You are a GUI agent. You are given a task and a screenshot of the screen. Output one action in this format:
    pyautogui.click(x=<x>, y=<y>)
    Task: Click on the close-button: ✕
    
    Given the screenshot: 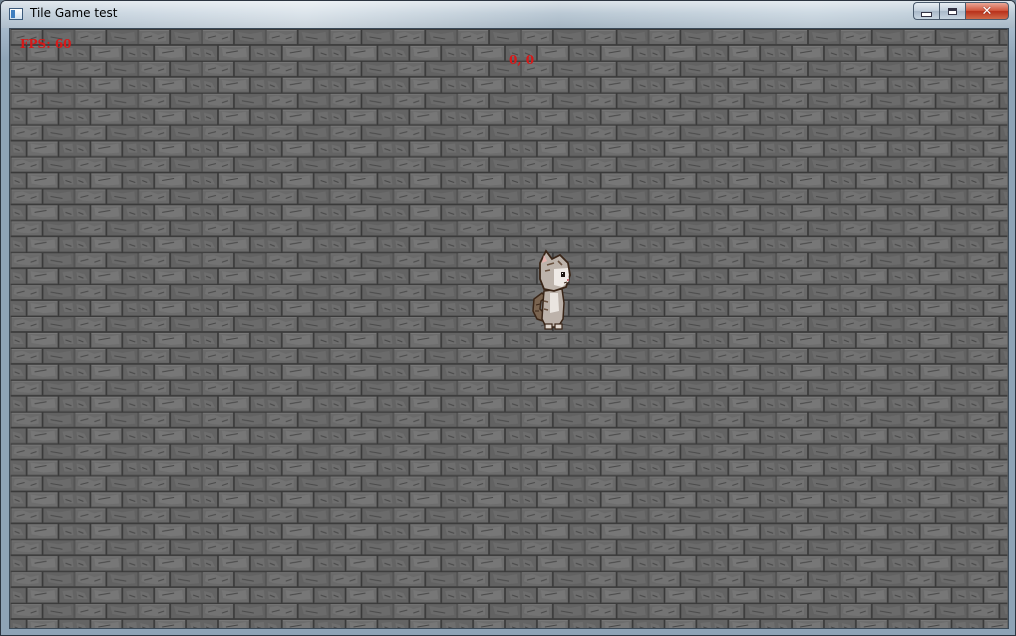 What is the action you would take?
    pyautogui.click(x=987, y=11)
    